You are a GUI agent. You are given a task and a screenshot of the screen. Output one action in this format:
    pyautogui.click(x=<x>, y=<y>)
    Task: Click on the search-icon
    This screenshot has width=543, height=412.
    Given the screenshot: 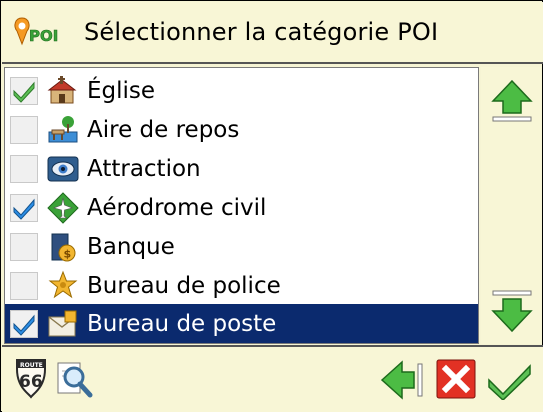 What is the action you would take?
    pyautogui.click(x=74, y=379)
    